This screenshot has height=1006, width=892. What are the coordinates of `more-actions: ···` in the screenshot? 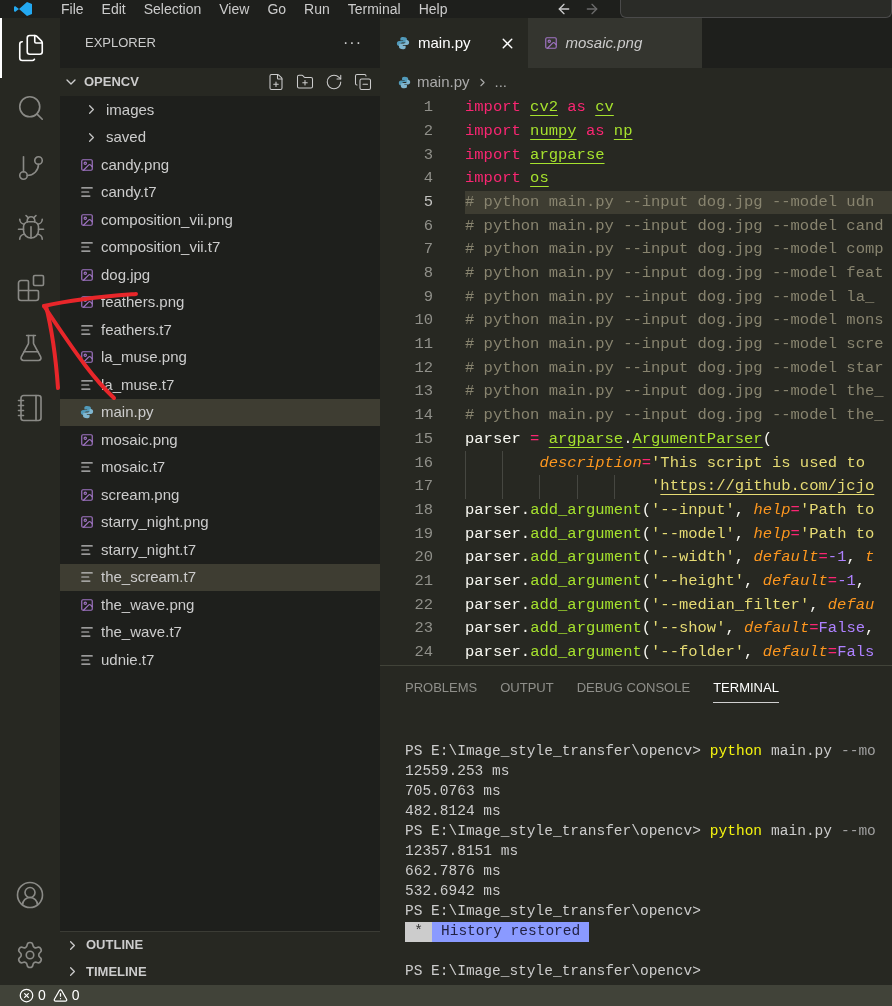 It's located at (352, 43).